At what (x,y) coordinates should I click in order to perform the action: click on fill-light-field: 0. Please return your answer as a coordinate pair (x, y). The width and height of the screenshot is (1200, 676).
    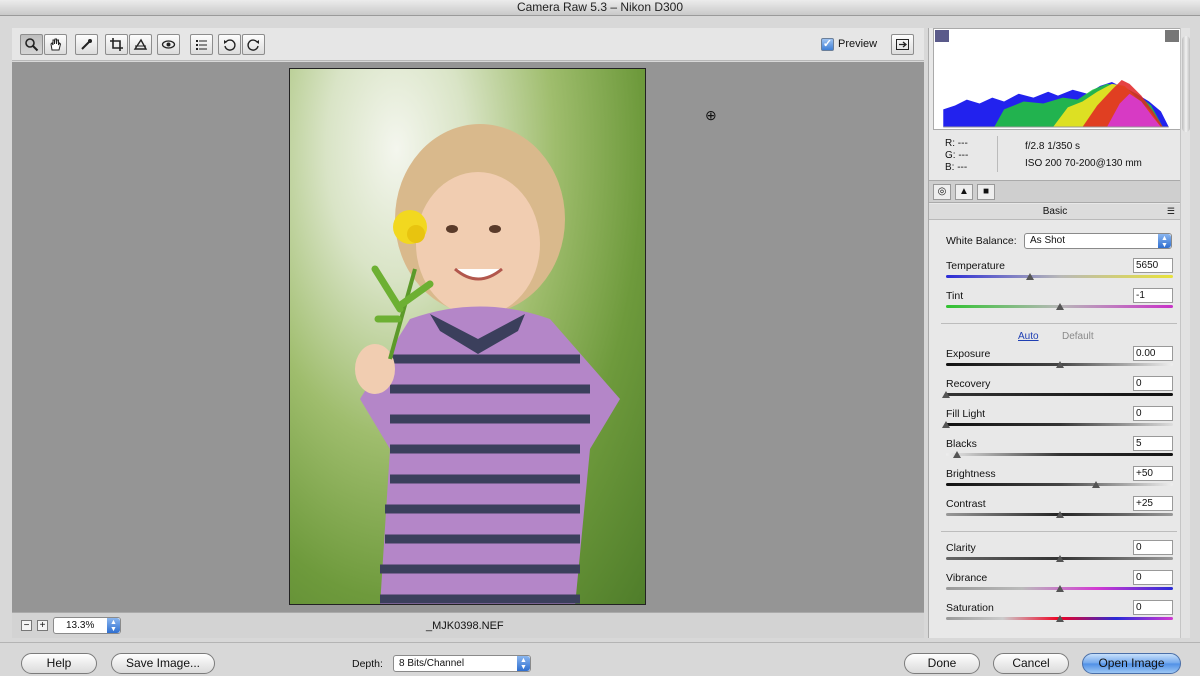
    Looking at the image, I should click on (1153, 413).